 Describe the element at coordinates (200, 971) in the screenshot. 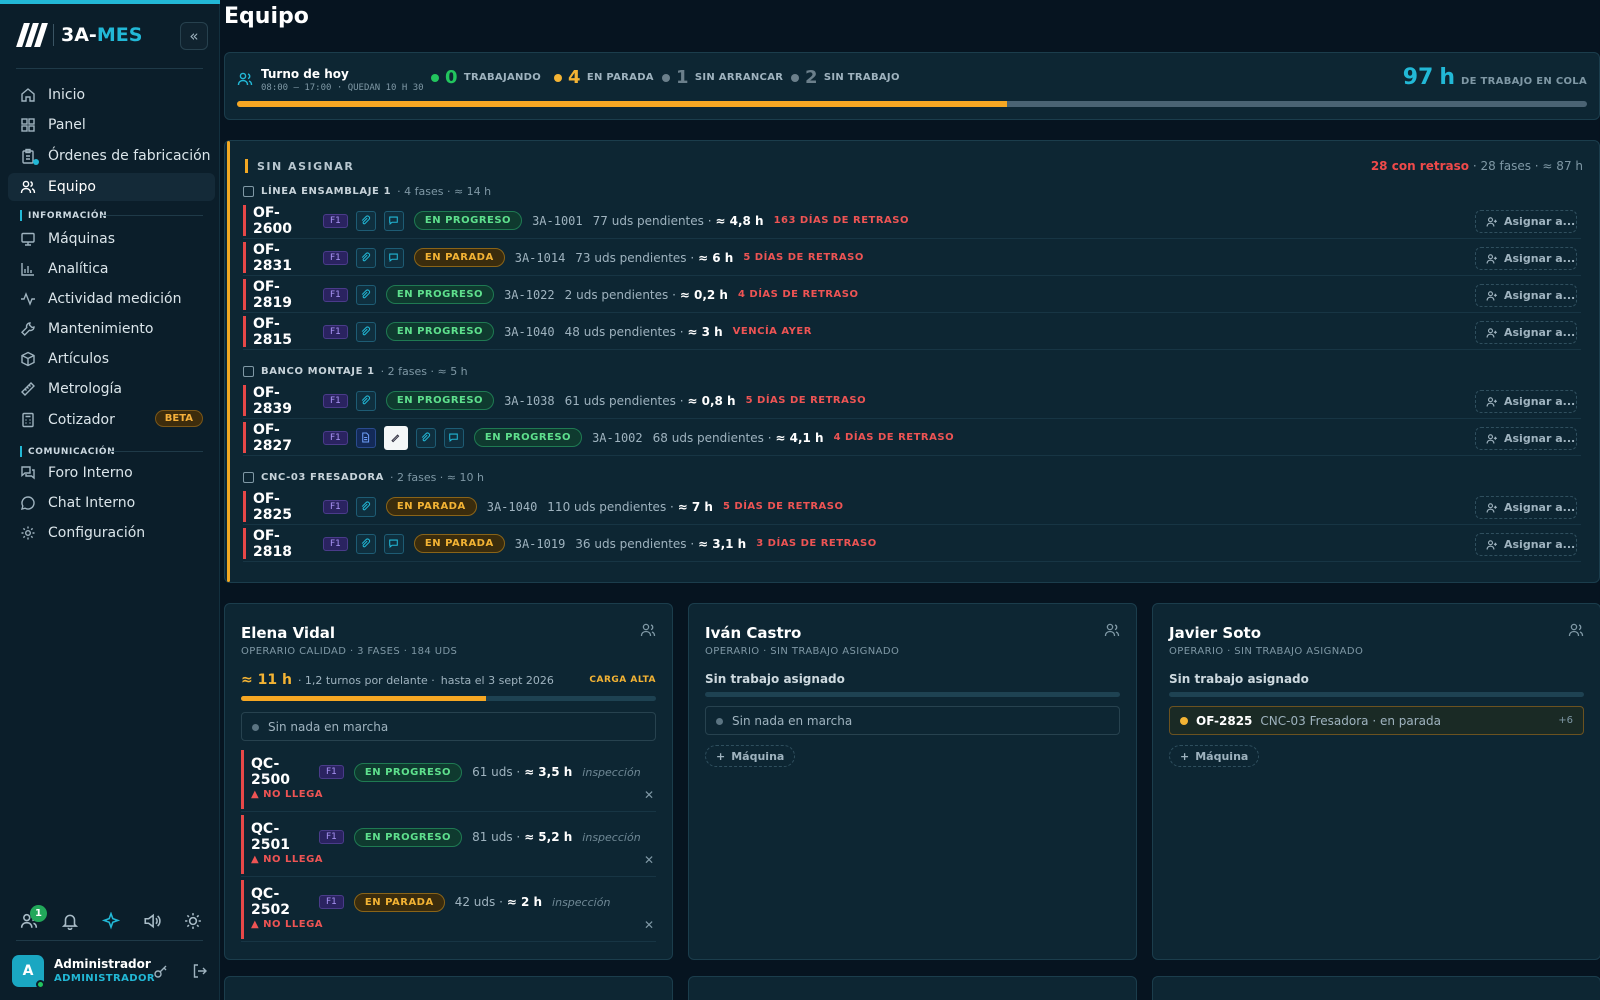

I see `logout-icon` at that location.